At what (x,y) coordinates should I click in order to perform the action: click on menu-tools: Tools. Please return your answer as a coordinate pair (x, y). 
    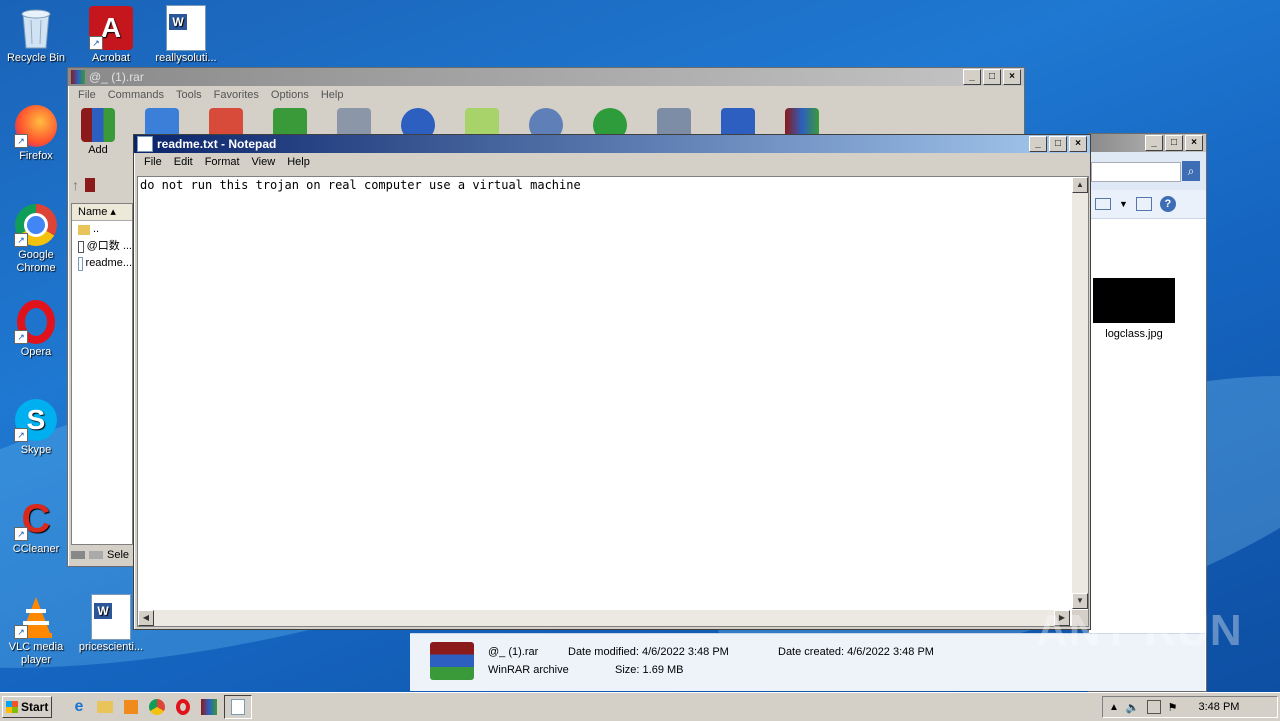
    Looking at the image, I should click on (189, 95).